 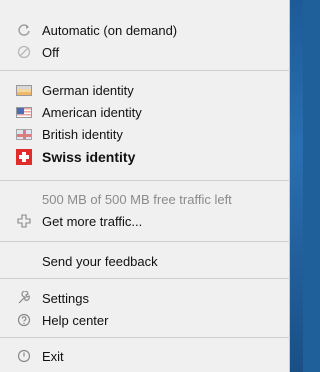 I want to click on menu-item-exit: Exit, so click(x=145, y=356).